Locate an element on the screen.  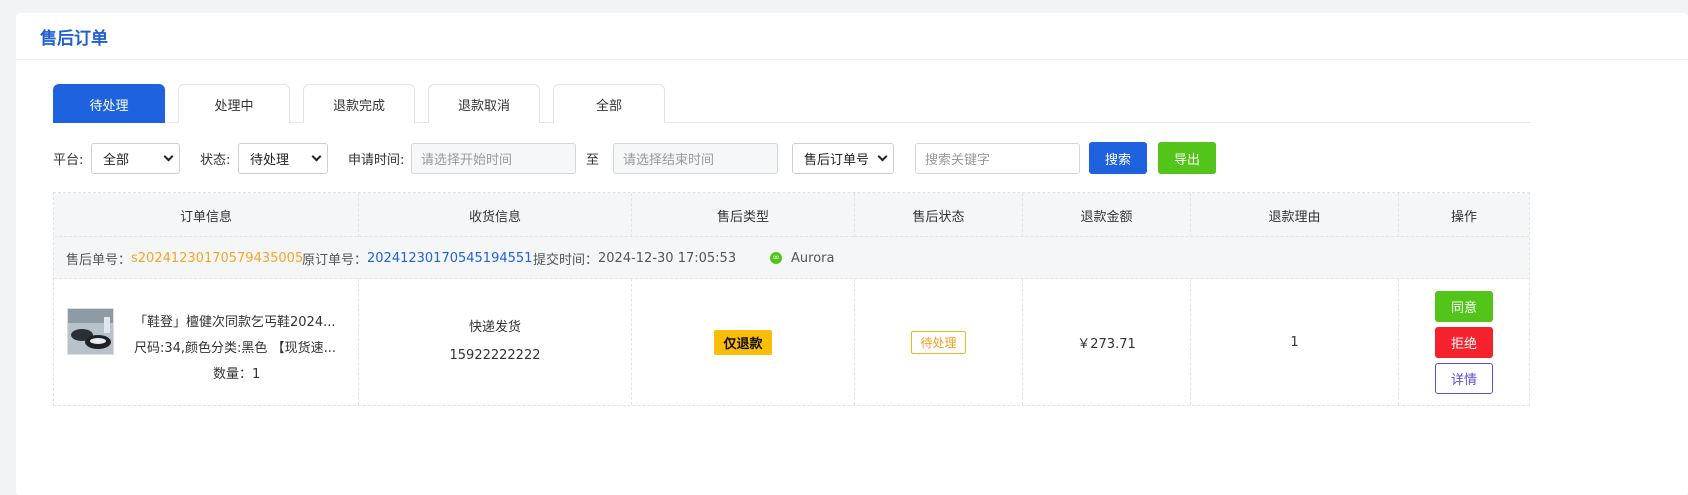
submit-time-label: 提交时间： is located at coordinates (566, 260).